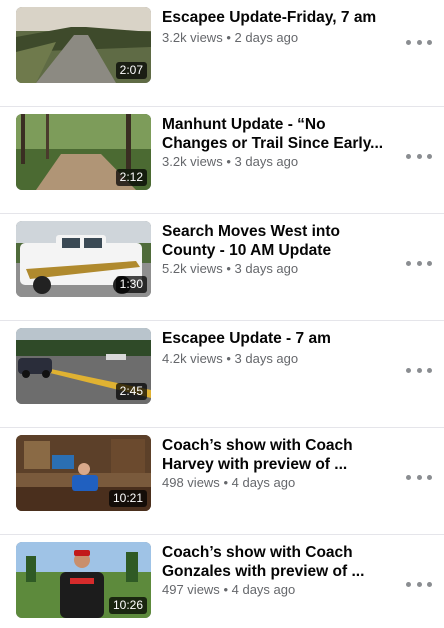  What do you see at coordinates (191, 589) in the screenshot?
I see `view-count: 497 views` at bounding box center [191, 589].